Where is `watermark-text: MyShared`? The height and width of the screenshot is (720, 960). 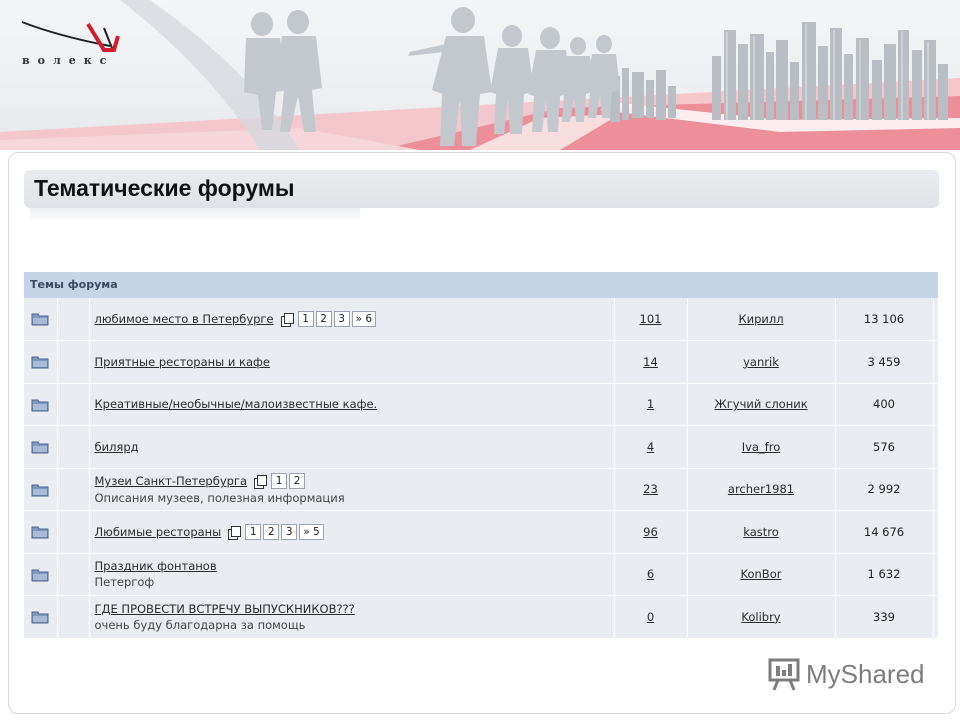
watermark-text: MyShared is located at coordinates (865, 673).